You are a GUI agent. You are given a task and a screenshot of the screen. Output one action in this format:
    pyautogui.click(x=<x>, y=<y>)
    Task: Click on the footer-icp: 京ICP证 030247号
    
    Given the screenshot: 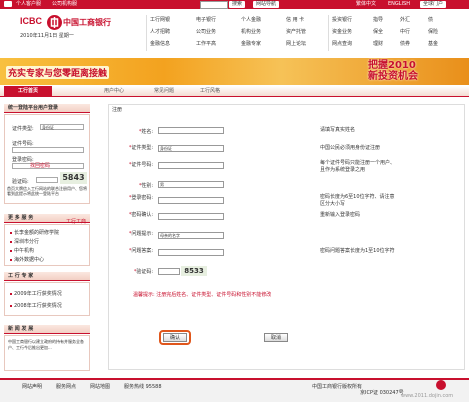 What is the action you would take?
    pyautogui.click(x=382, y=393)
    